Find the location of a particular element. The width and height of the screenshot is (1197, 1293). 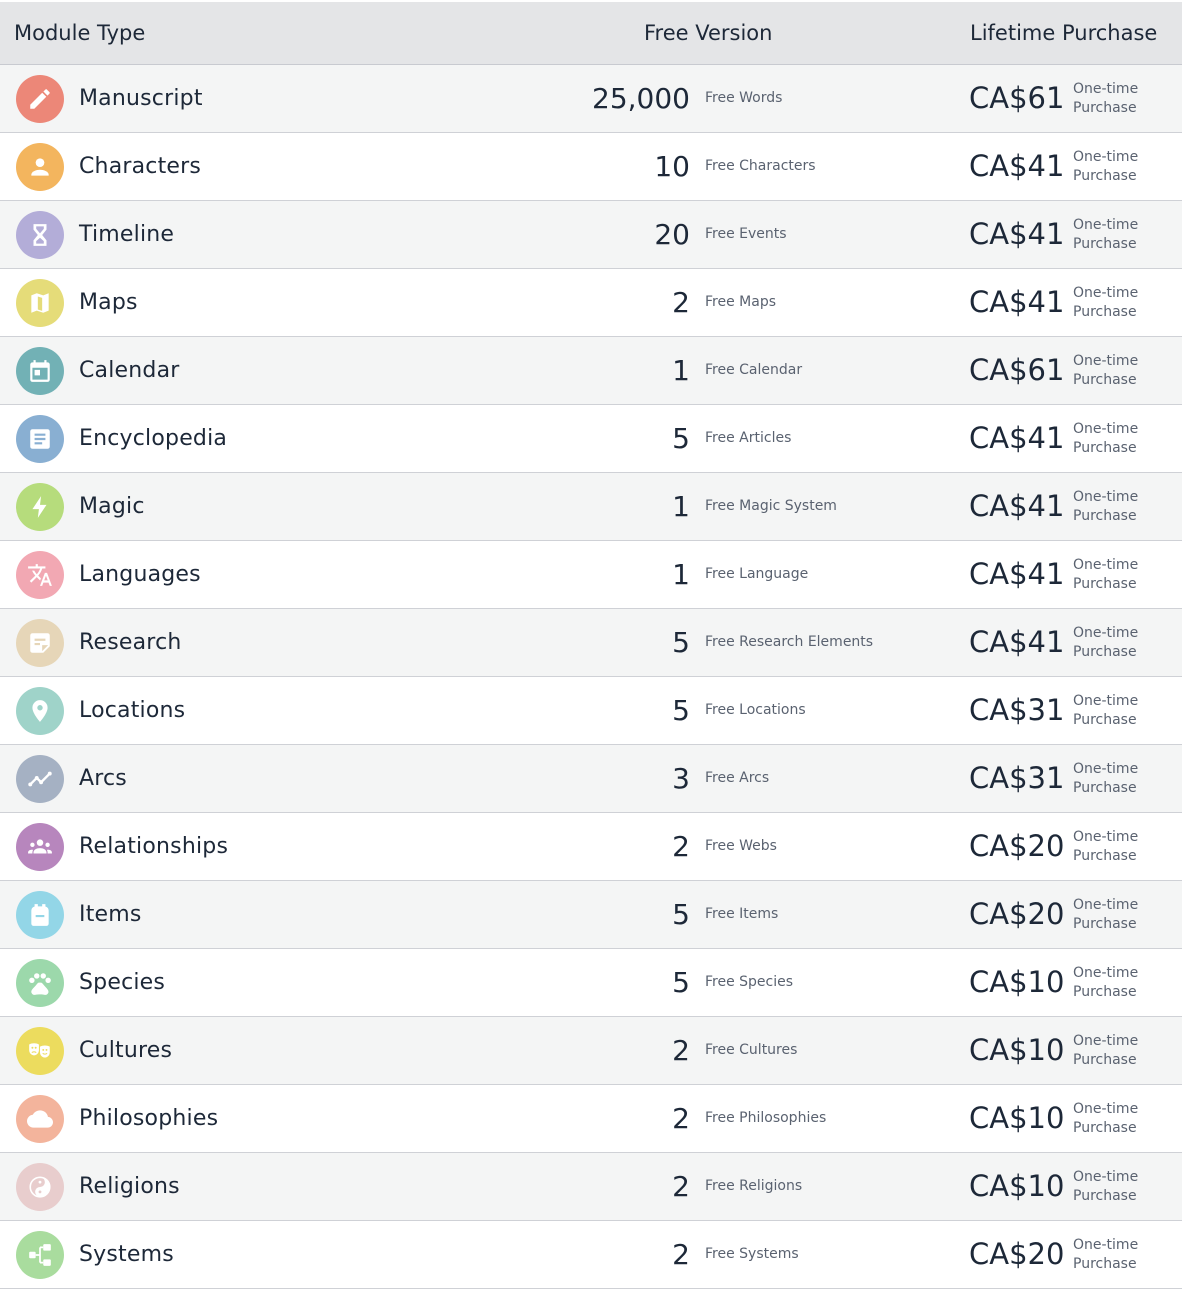

free-quantity-label: Free Calendar is located at coordinates (754, 370).